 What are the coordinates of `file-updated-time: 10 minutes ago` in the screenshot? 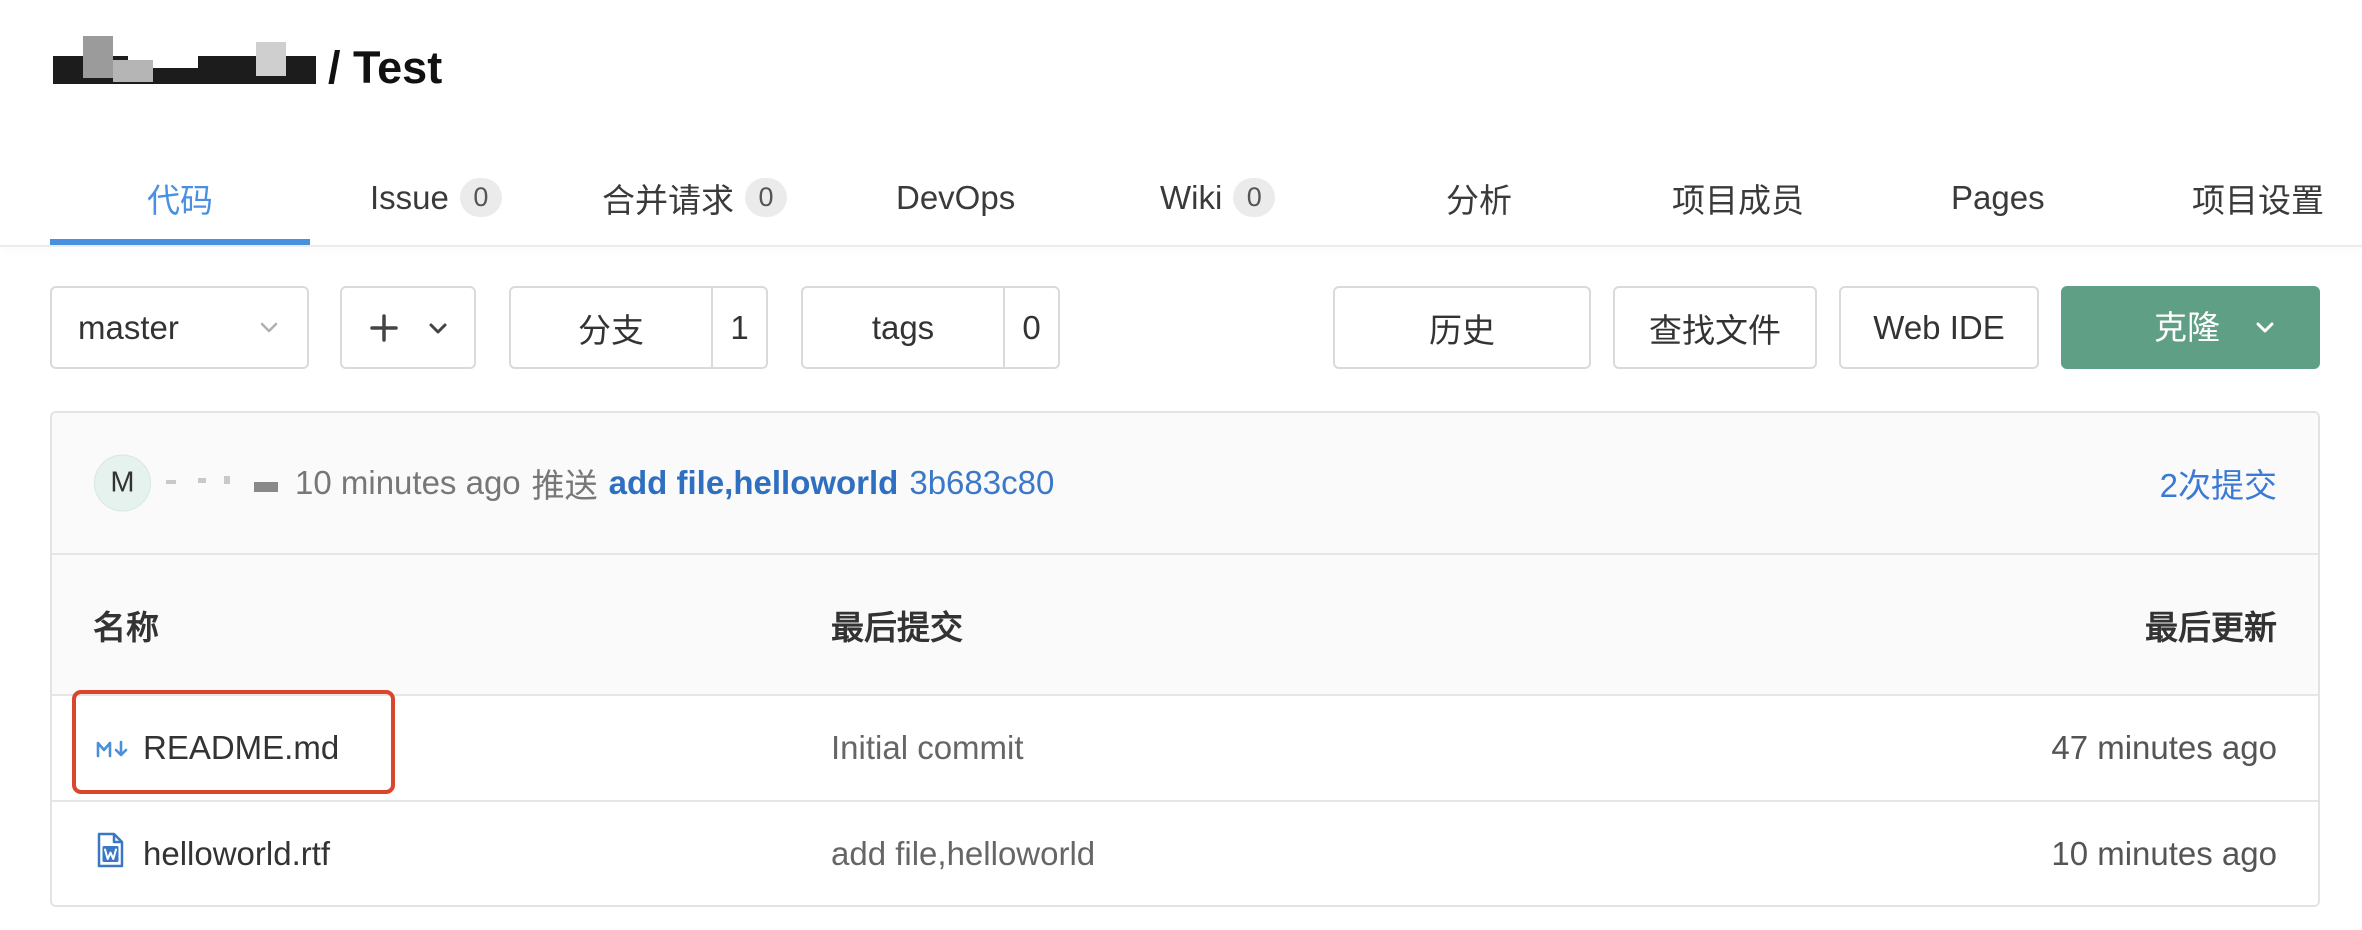 It's located at (2164, 853).